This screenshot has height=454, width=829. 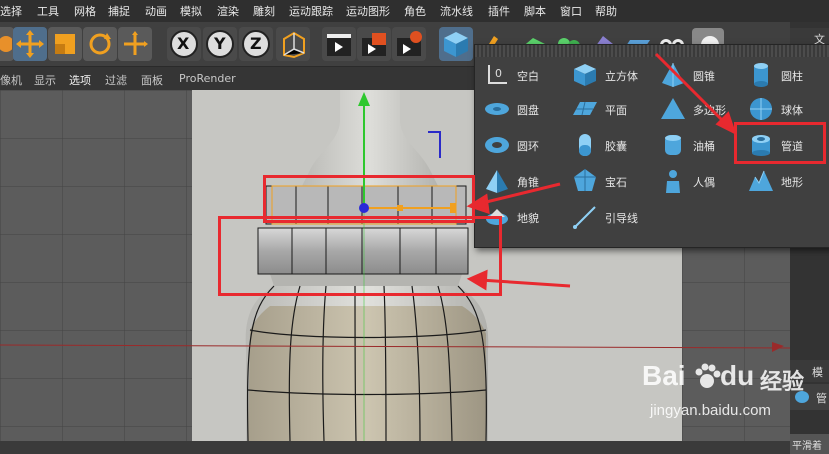 What do you see at coordinates (731, 395) in the screenshot?
I see `baidu-watermark: Bai du 经验 jingyan.baidu.com` at bounding box center [731, 395].